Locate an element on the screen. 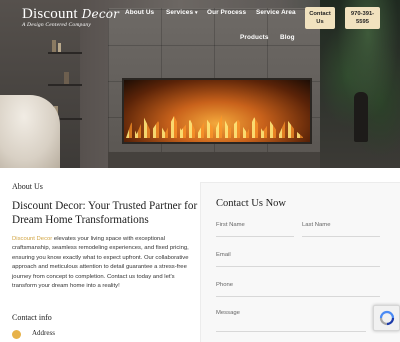 This screenshot has width=400, height=342. about-section-label: About Us is located at coordinates (27, 186).